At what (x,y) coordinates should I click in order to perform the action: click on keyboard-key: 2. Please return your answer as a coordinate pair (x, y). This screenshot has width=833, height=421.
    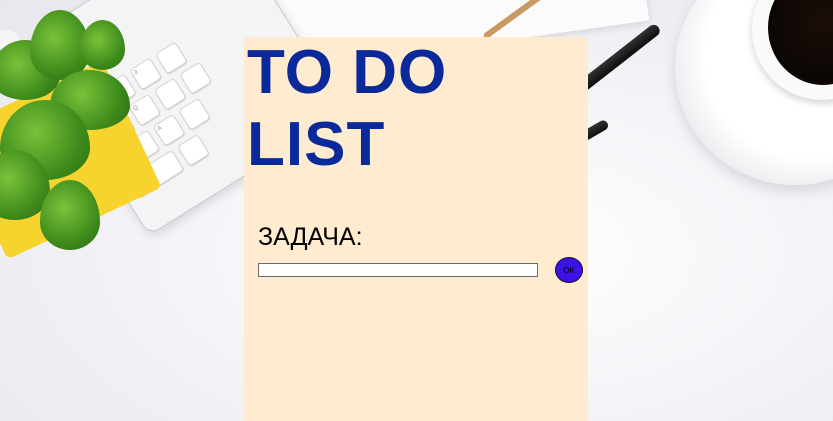
    Looking at the image, I should click on (146, 74).